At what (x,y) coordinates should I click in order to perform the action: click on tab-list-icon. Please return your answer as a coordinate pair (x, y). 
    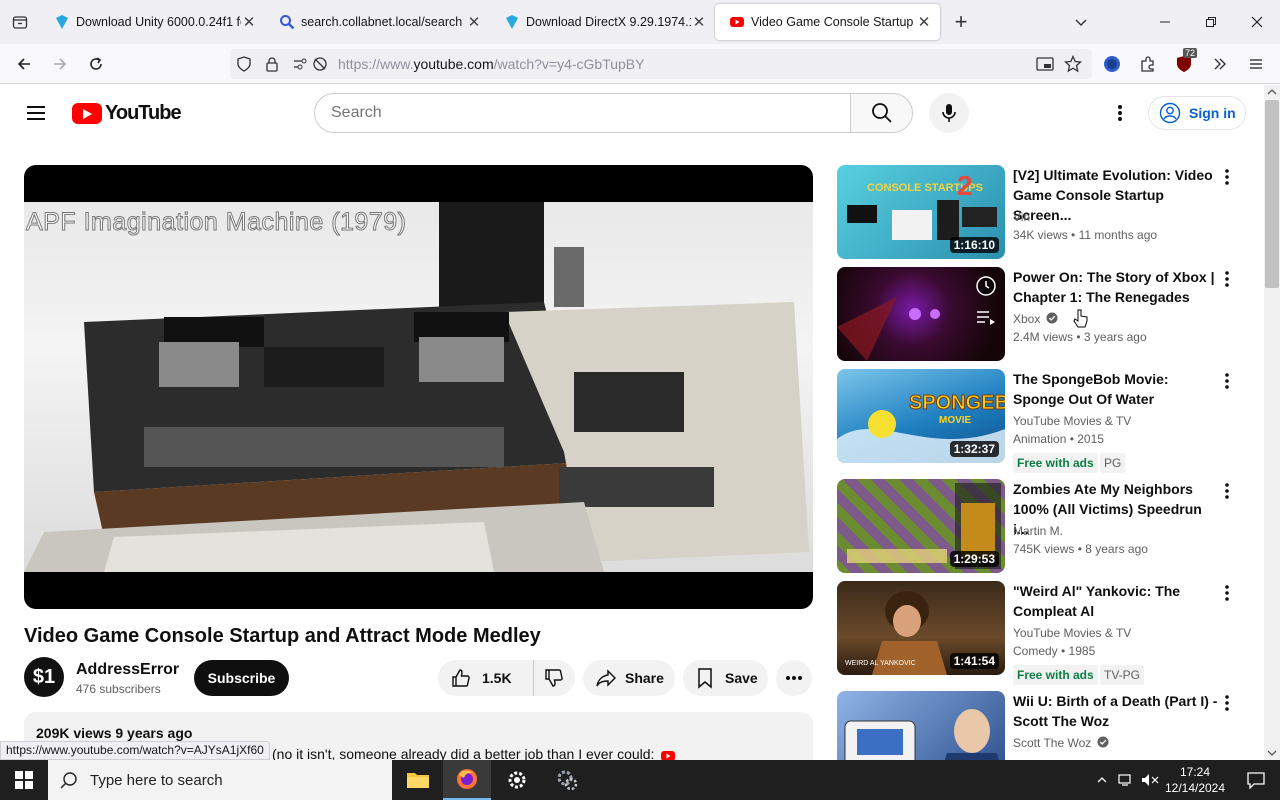
    Looking at the image, I should click on (20, 22).